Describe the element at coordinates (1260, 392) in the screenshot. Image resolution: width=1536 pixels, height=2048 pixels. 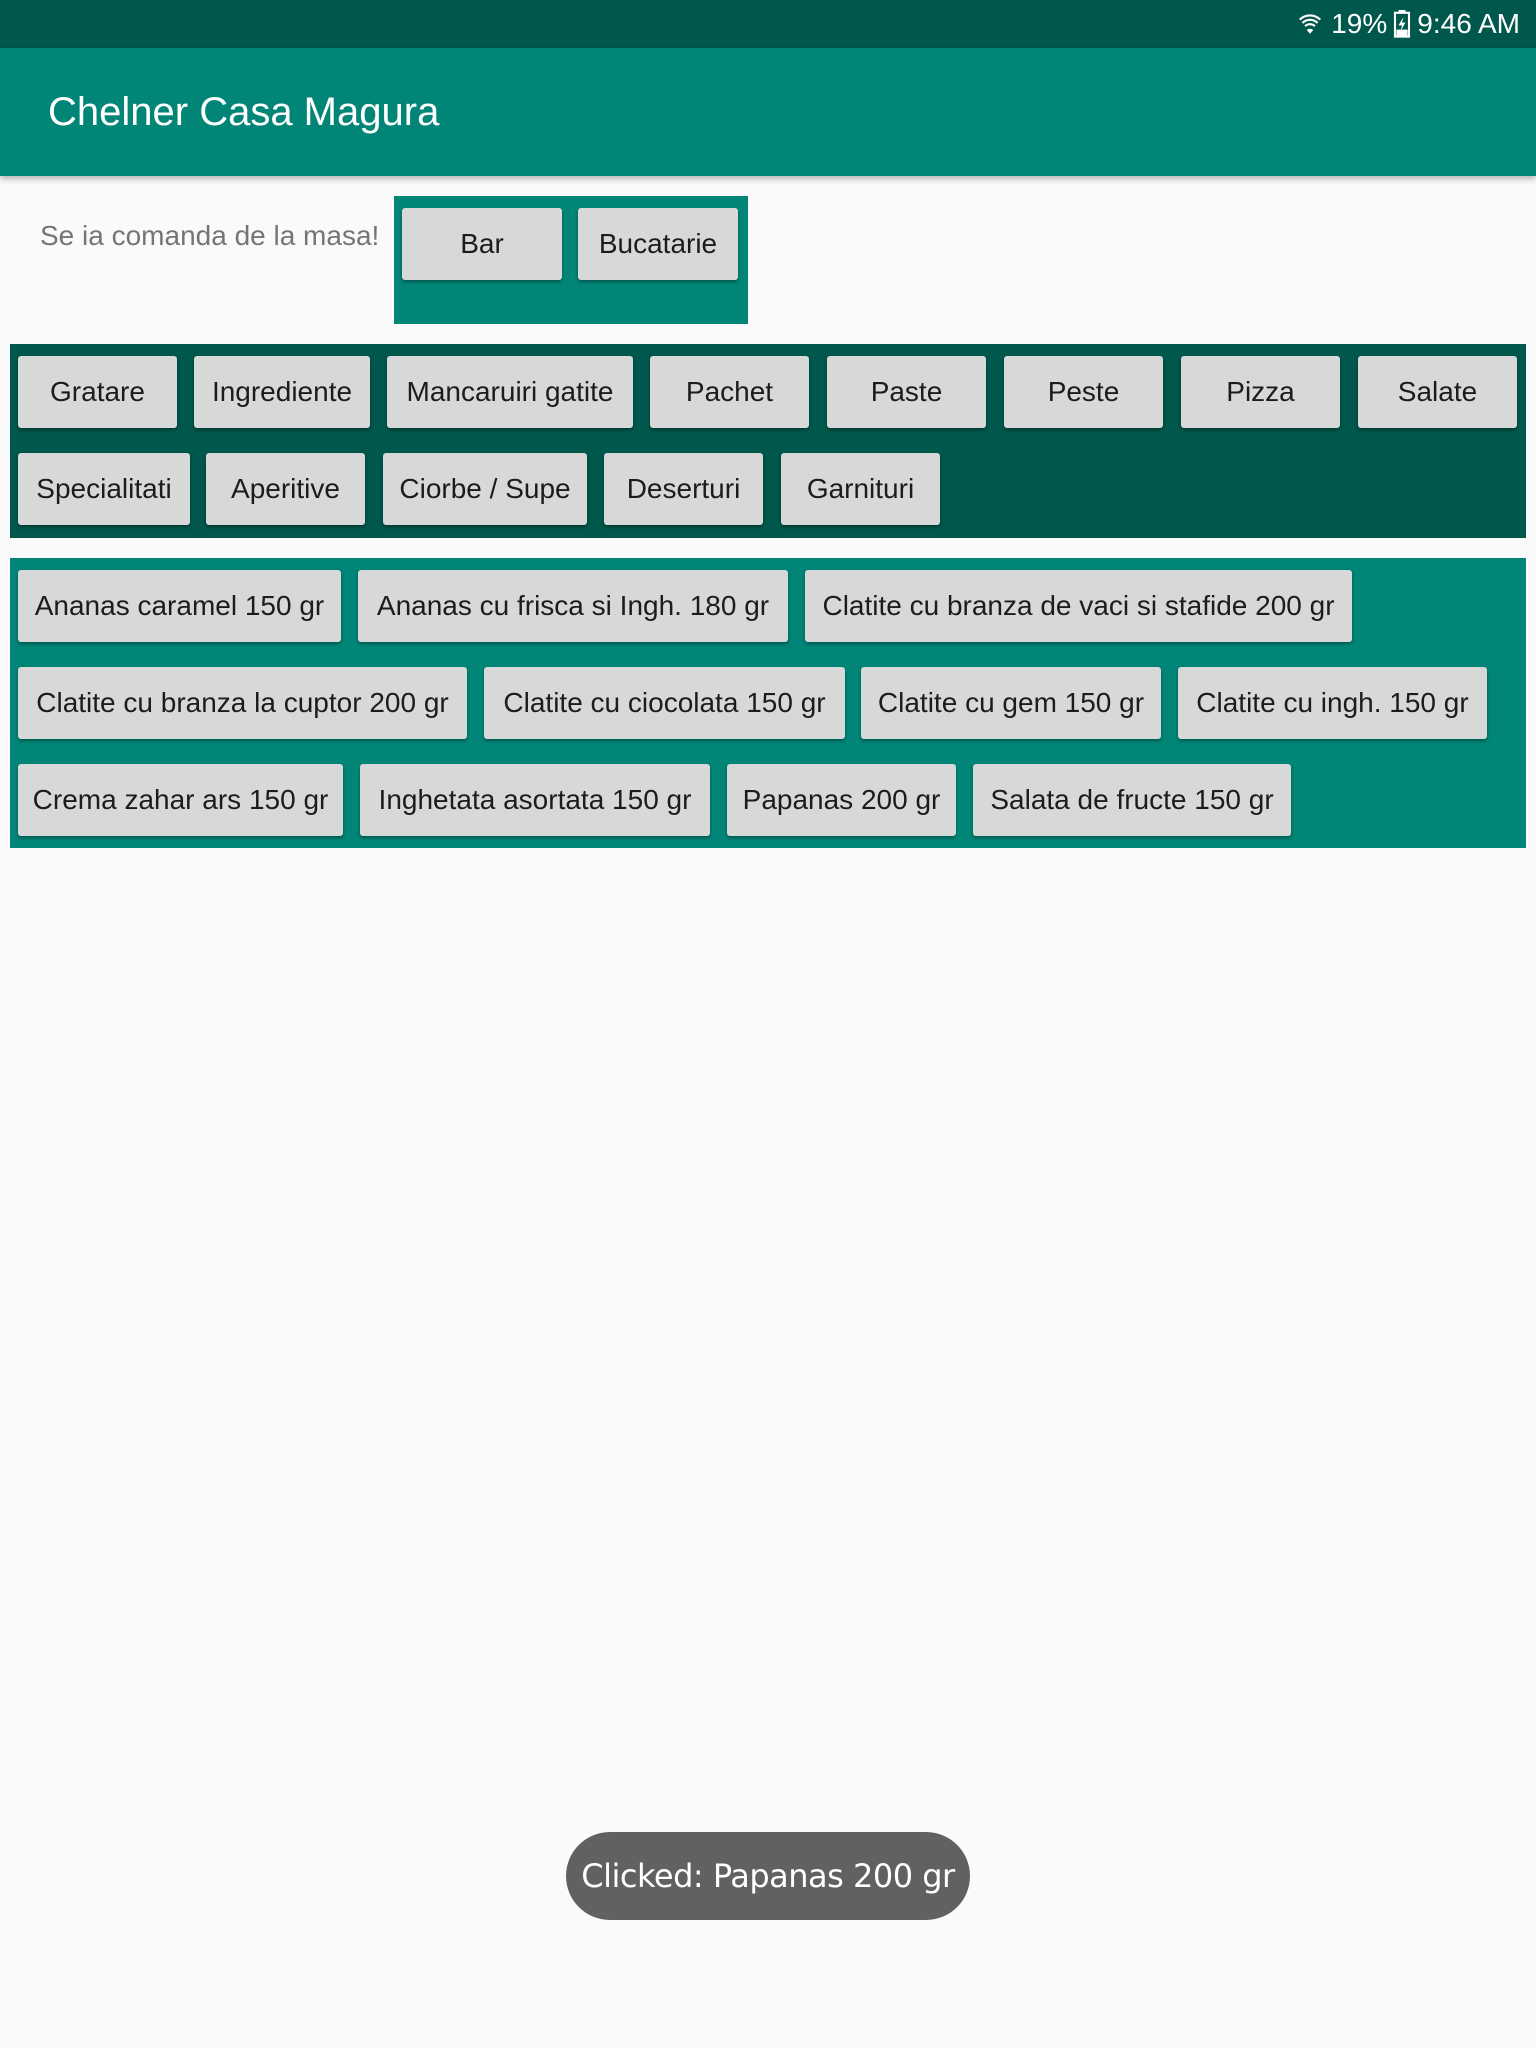
I see `category-button-pizza: Pizza` at that location.